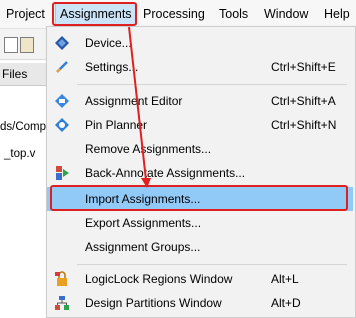  I want to click on shortcut-label: Ctrl+Shift+N, so click(304, 125).